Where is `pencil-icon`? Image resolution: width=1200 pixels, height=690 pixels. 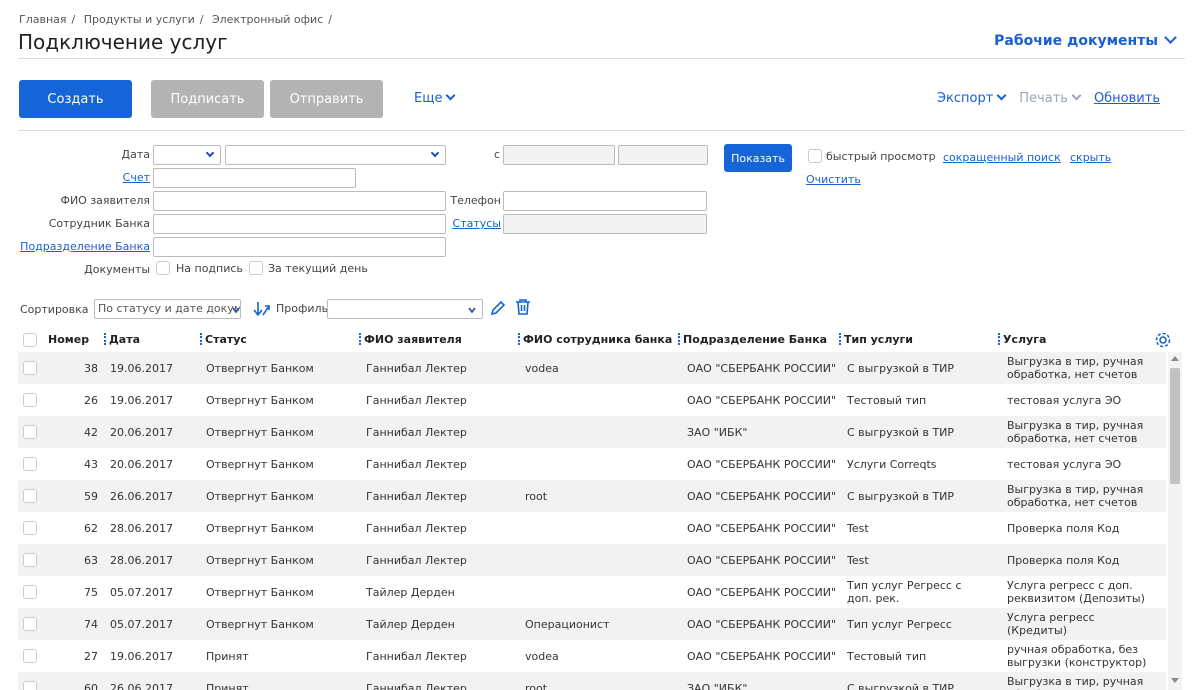
pencil-icon is located at coordinates (498, 308).